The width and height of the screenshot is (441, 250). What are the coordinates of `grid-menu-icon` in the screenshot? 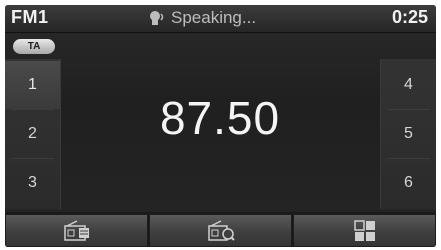 It's located at (364, 230).